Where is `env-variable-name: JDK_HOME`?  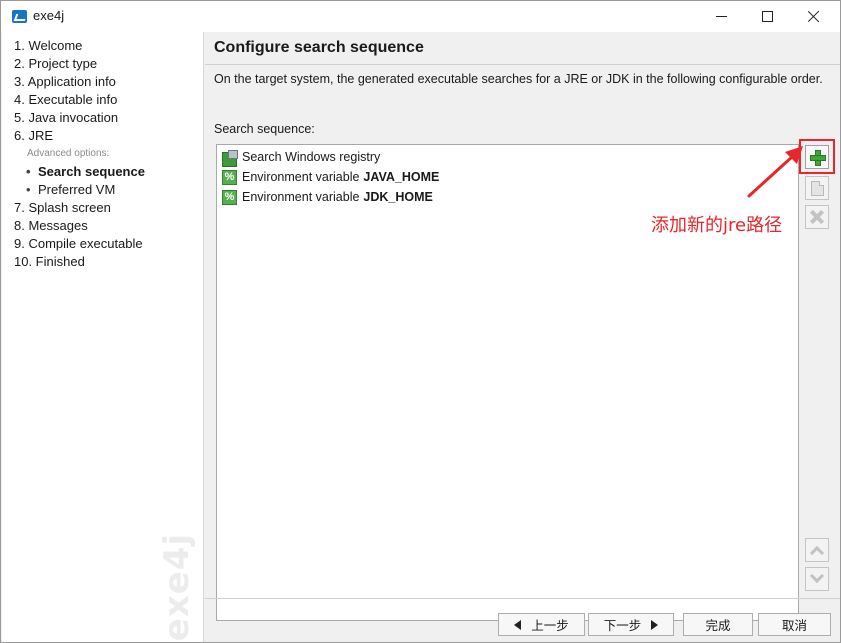
env-variable-name: JDK_HOME is located at coordinates (398, 197).